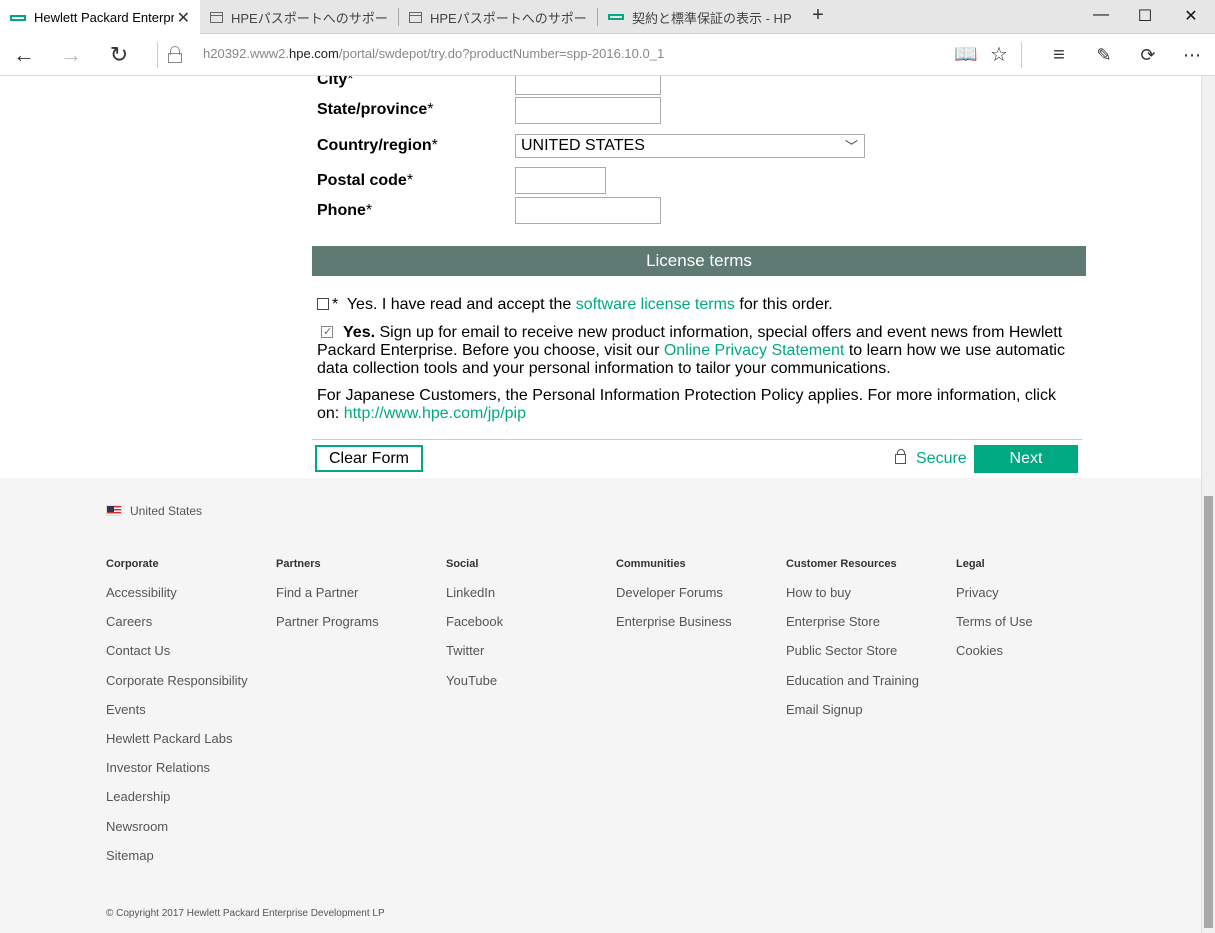  Describe the element at coordinates (24, 55) in the screenshot. I see `back-icon: ←` at that location.